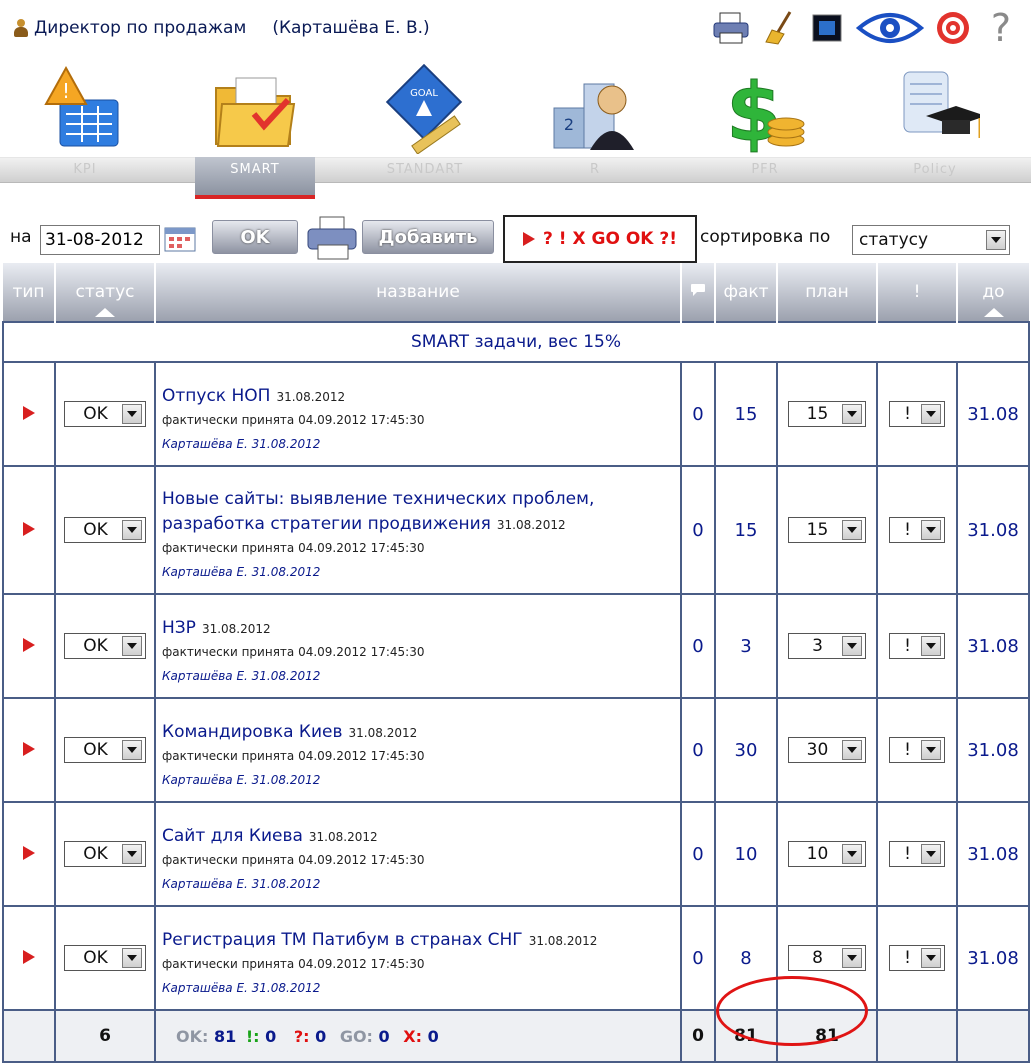  Describe the element at coordinates (992, 292) in the screenshot. I see `col-due: до` at that location.